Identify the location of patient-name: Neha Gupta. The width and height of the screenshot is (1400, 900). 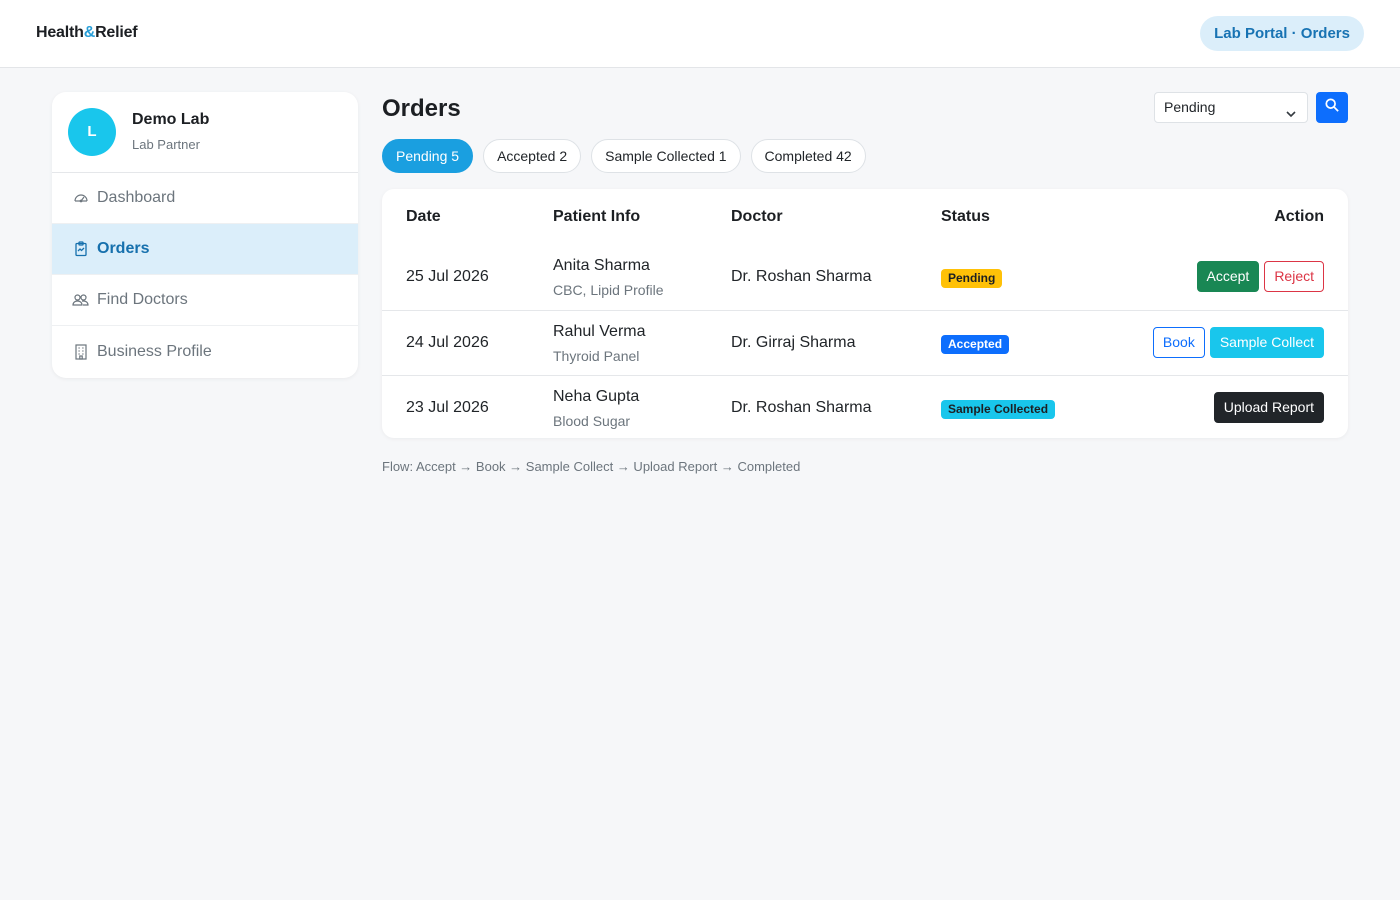
(596, 396).